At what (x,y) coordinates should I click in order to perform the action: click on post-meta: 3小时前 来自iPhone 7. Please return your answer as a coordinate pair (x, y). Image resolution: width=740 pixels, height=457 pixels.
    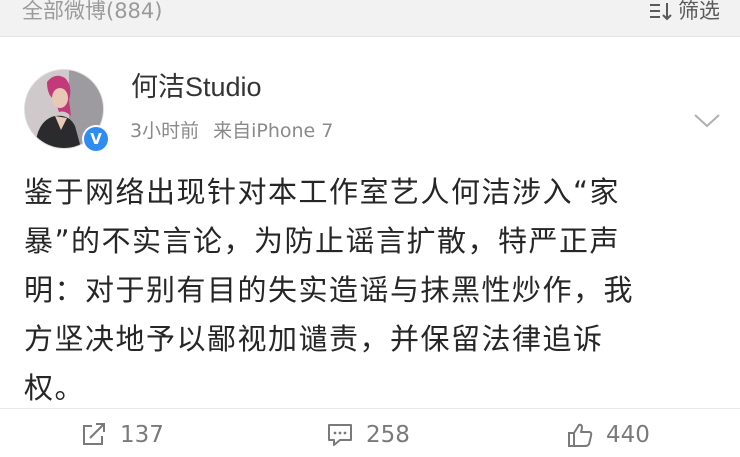
    Looking at the image, I should click on (231, 131).